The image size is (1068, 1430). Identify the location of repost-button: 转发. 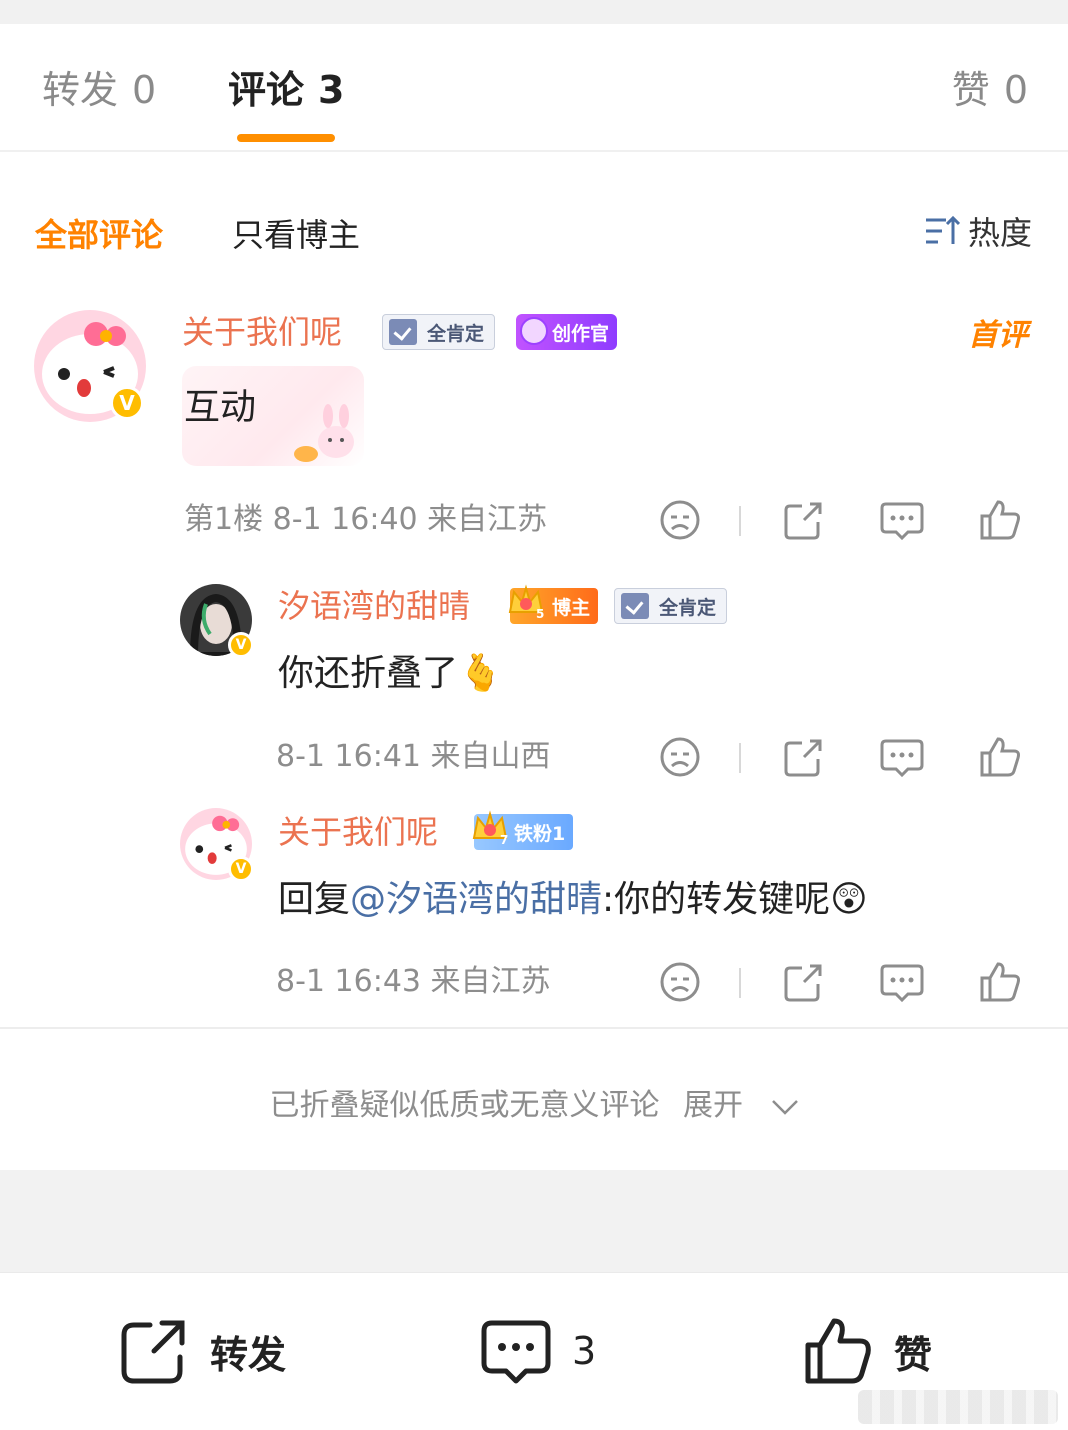
(201, 1351).